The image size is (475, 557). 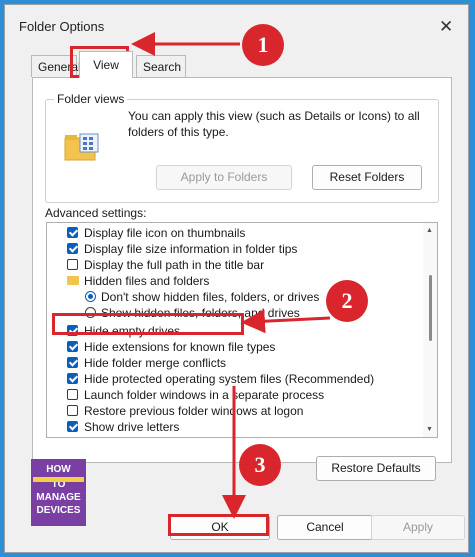 I want to click on logo-strip, so click(x=58, y=479).